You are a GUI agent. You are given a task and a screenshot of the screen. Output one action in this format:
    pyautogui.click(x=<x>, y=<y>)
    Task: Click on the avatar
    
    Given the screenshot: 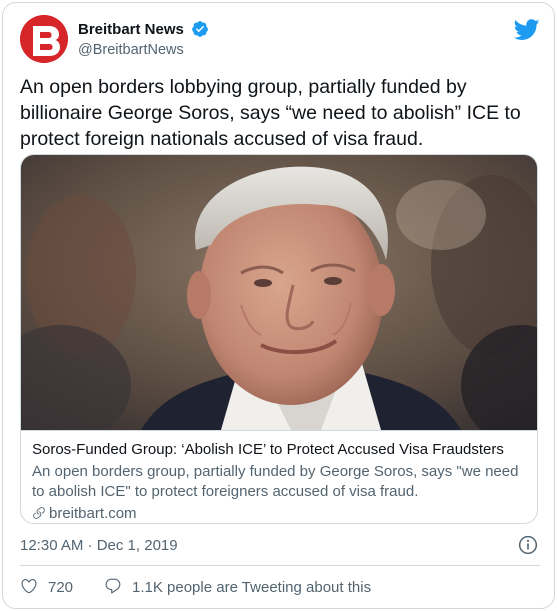 What is the action you would take?
    pyautogui.click(x=44, y=39)
    